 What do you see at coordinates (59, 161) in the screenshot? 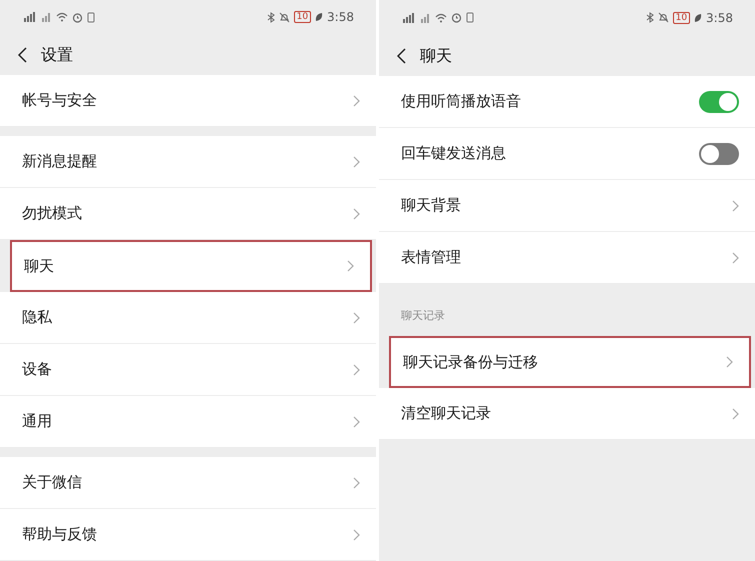
I see `row-label: 新消息提醒` at bounding box center [59, 161].